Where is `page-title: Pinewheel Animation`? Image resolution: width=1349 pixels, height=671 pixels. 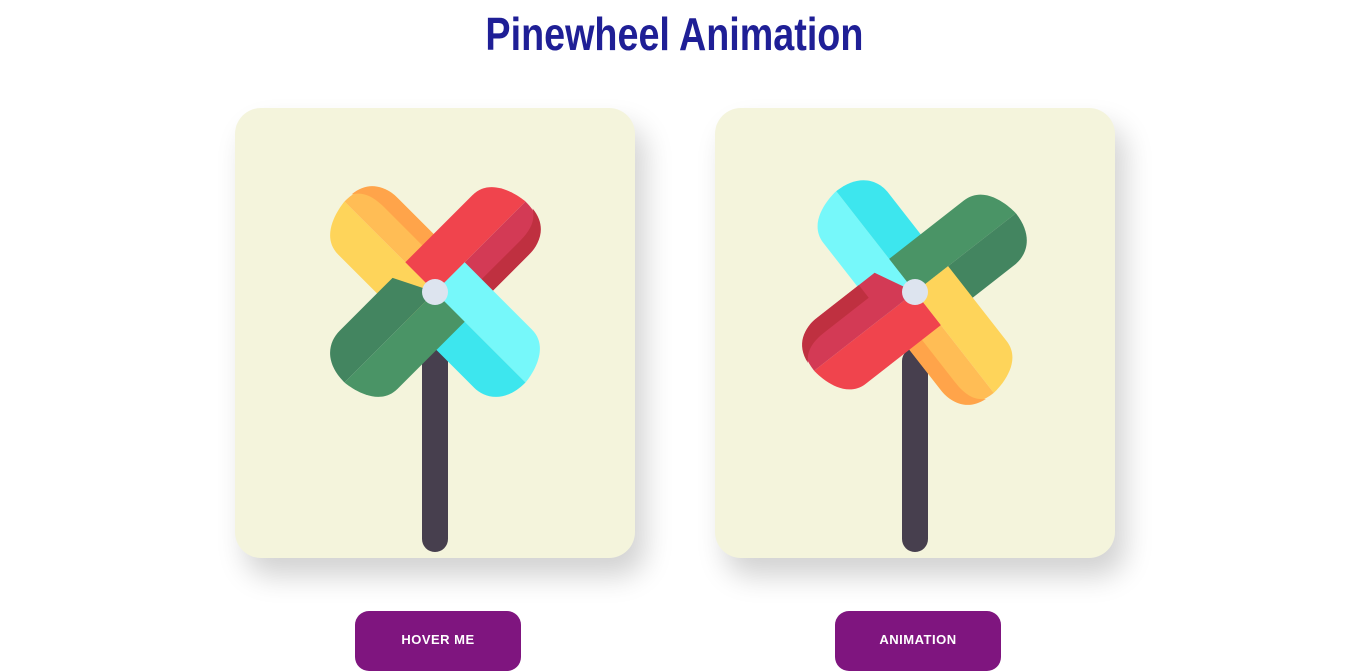
page-title: Pinewheel Animation is located at coordinates (674, 34).